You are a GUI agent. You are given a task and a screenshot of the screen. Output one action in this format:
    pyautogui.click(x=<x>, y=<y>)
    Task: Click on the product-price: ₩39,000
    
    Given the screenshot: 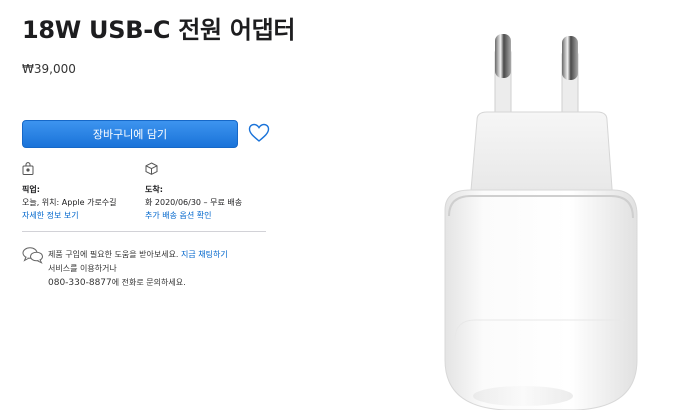 What is the action you would take?
    pyautogui.click(x=49, y=69)
    